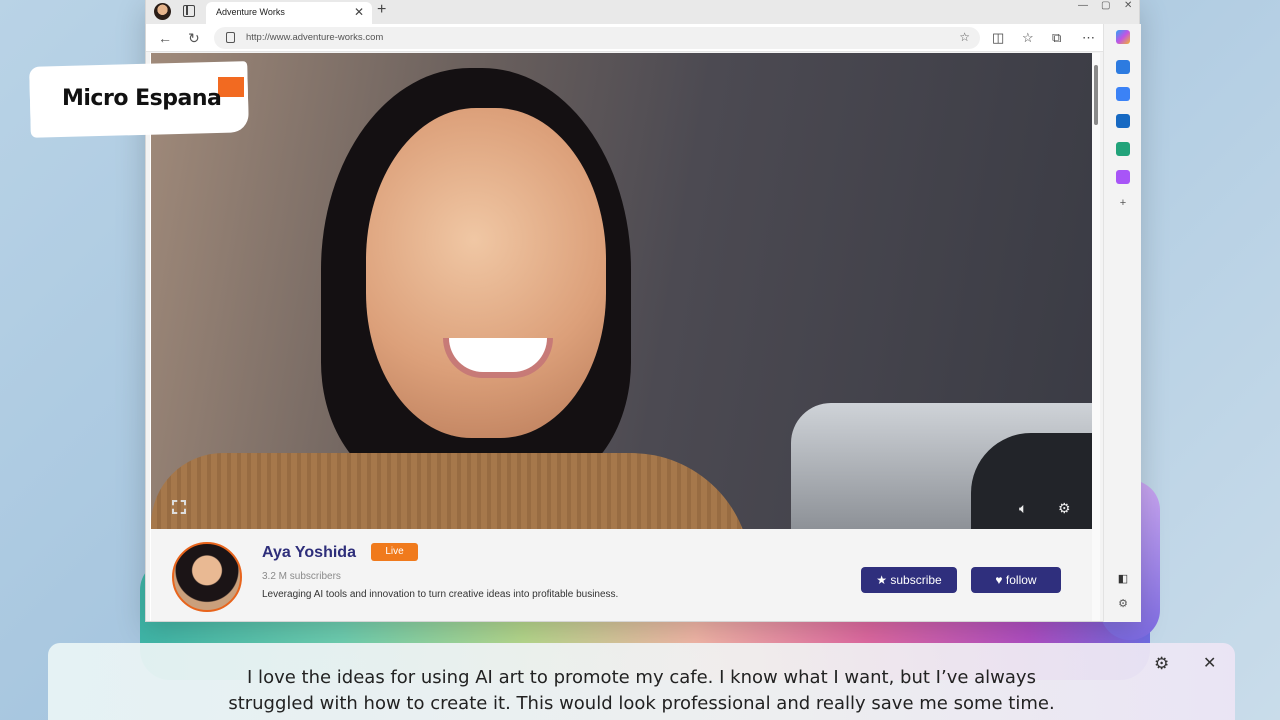 The width and height of the screenshot is (1280, 720). I want to click on logo-text: Micro Espana, so click(142, 98).